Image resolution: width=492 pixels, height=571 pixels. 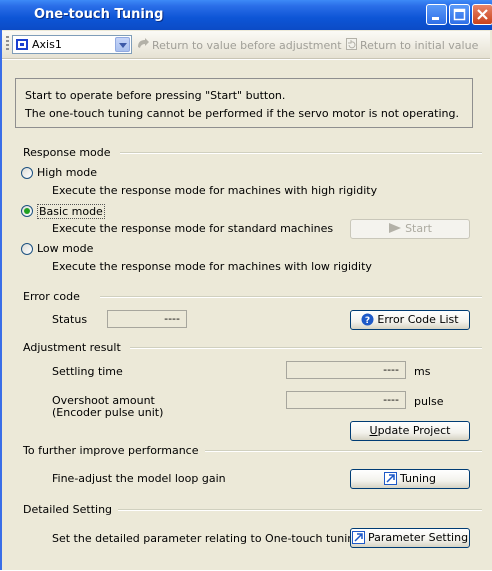 What do you see at coordinates (7, 44) in the screenshot?
I see `toolbar-grip` at bounding box center [7, 44].